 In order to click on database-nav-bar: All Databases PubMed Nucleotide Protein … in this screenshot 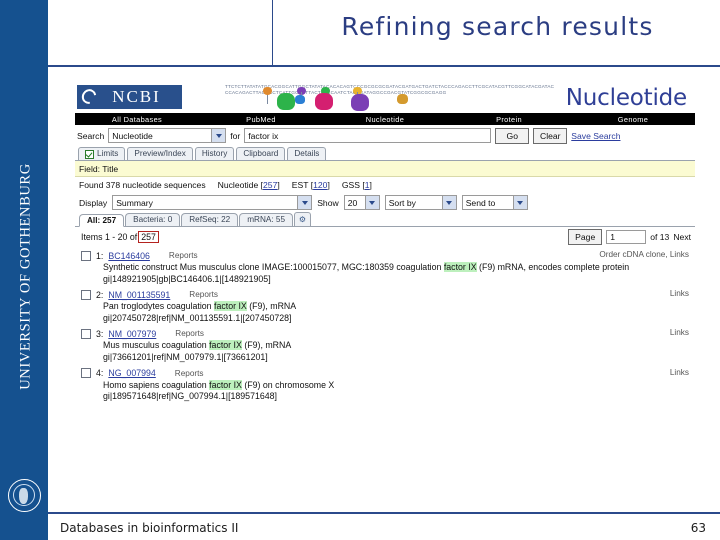, I will do `click(385, 119)`.